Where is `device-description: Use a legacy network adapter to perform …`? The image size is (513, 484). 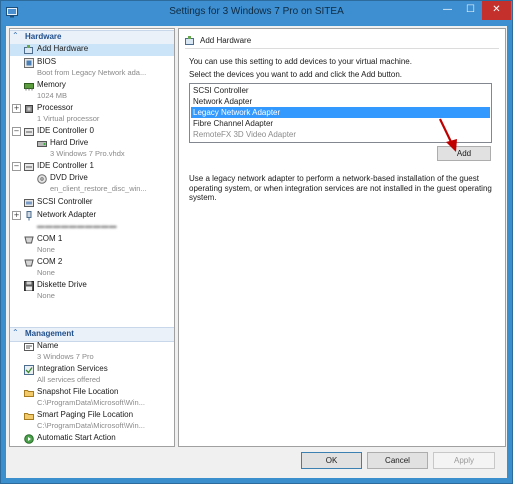
device-description: Use a legacy network adapter to perform … is located at coordinates (344, 188).